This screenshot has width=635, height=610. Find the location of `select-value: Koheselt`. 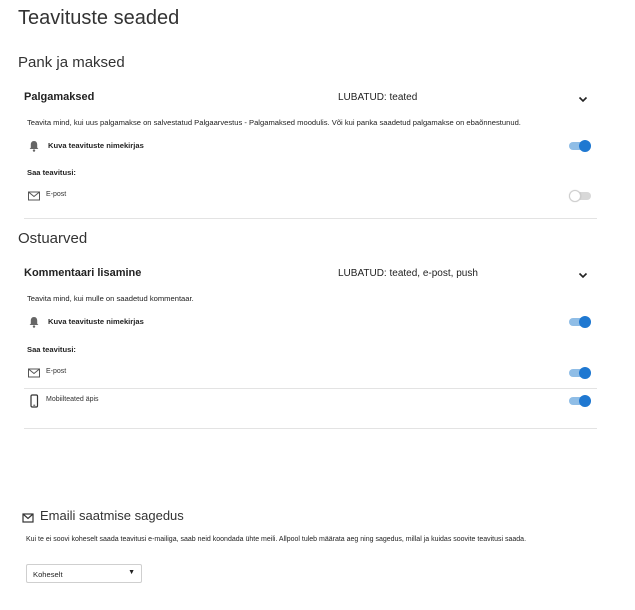

select-value: Koheselt is located at coordinates (48, 574).